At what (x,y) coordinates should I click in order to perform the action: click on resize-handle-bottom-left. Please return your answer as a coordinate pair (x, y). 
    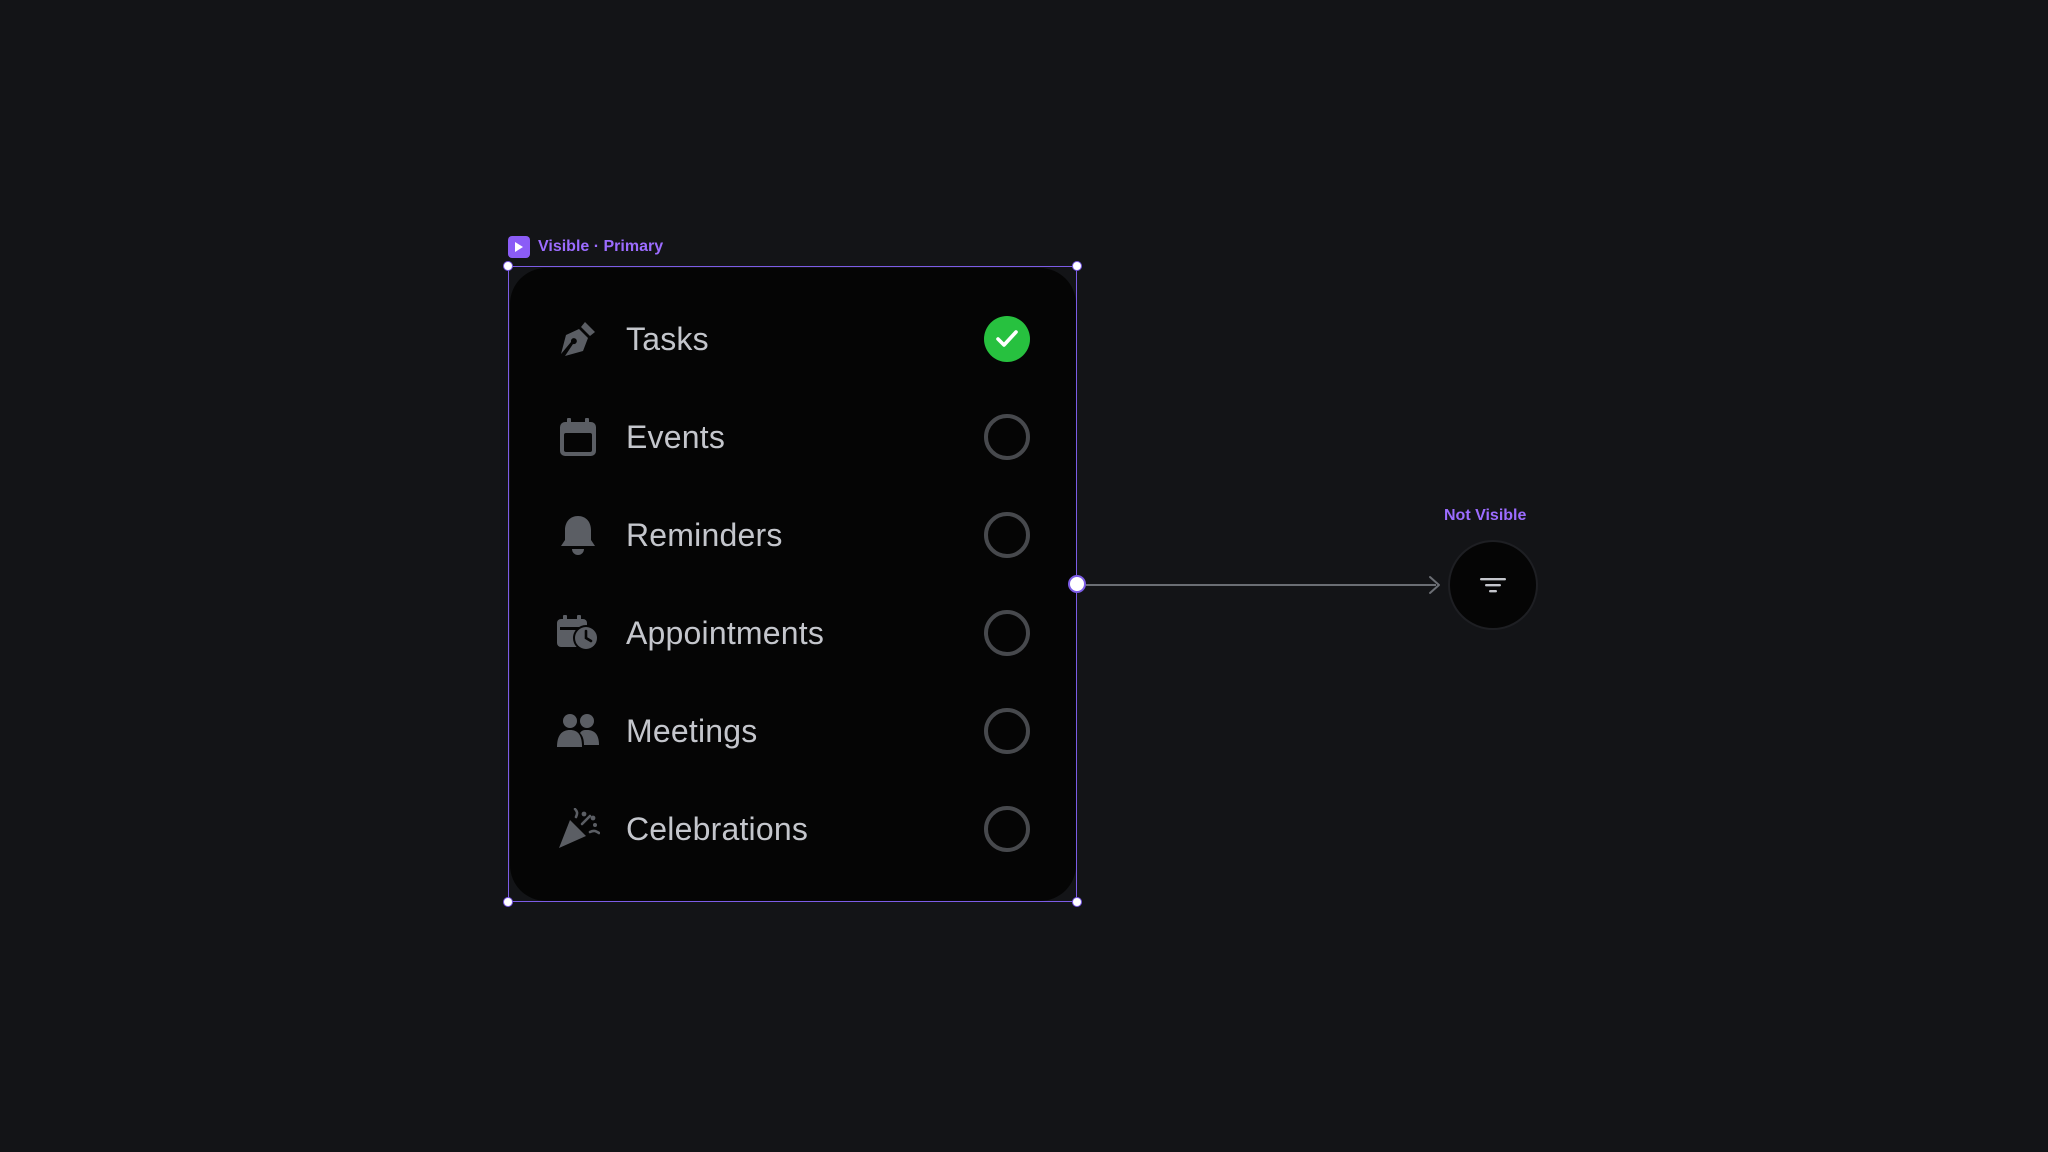
    Looking at the image, I should click on (508, 902).